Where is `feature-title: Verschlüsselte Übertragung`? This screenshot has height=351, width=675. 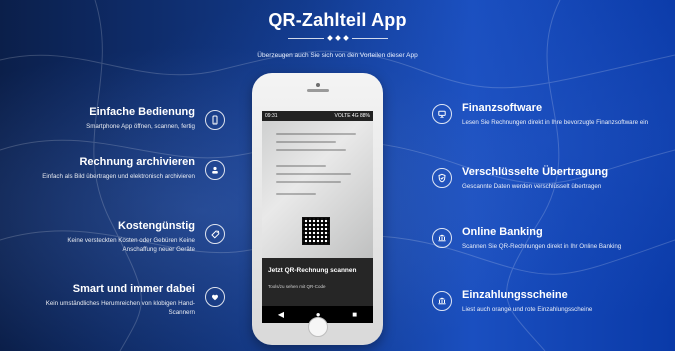
feature-title: Verschlüsselte Übertragung is located at coordinates (535, 172).